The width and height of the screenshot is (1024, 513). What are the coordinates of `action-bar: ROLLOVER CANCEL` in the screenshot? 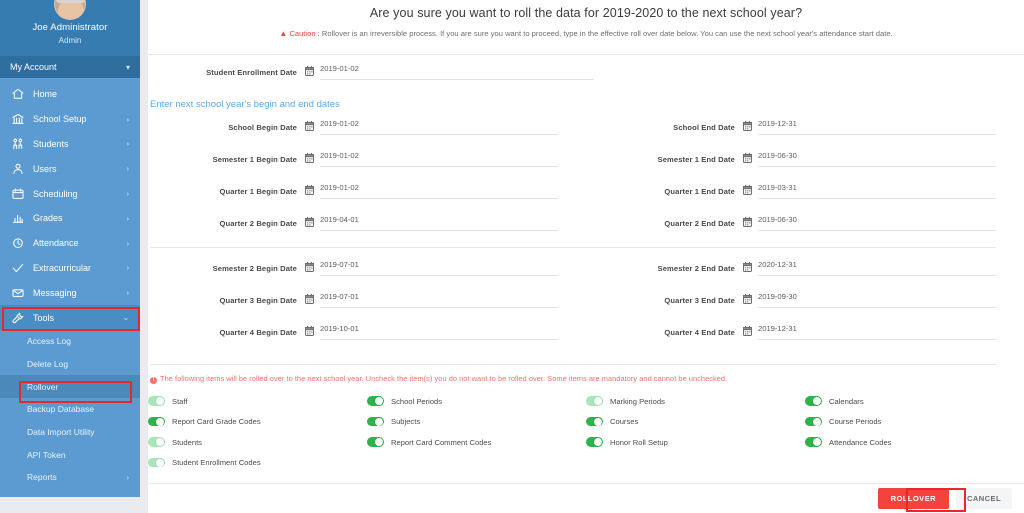 It's located at (586, 498).